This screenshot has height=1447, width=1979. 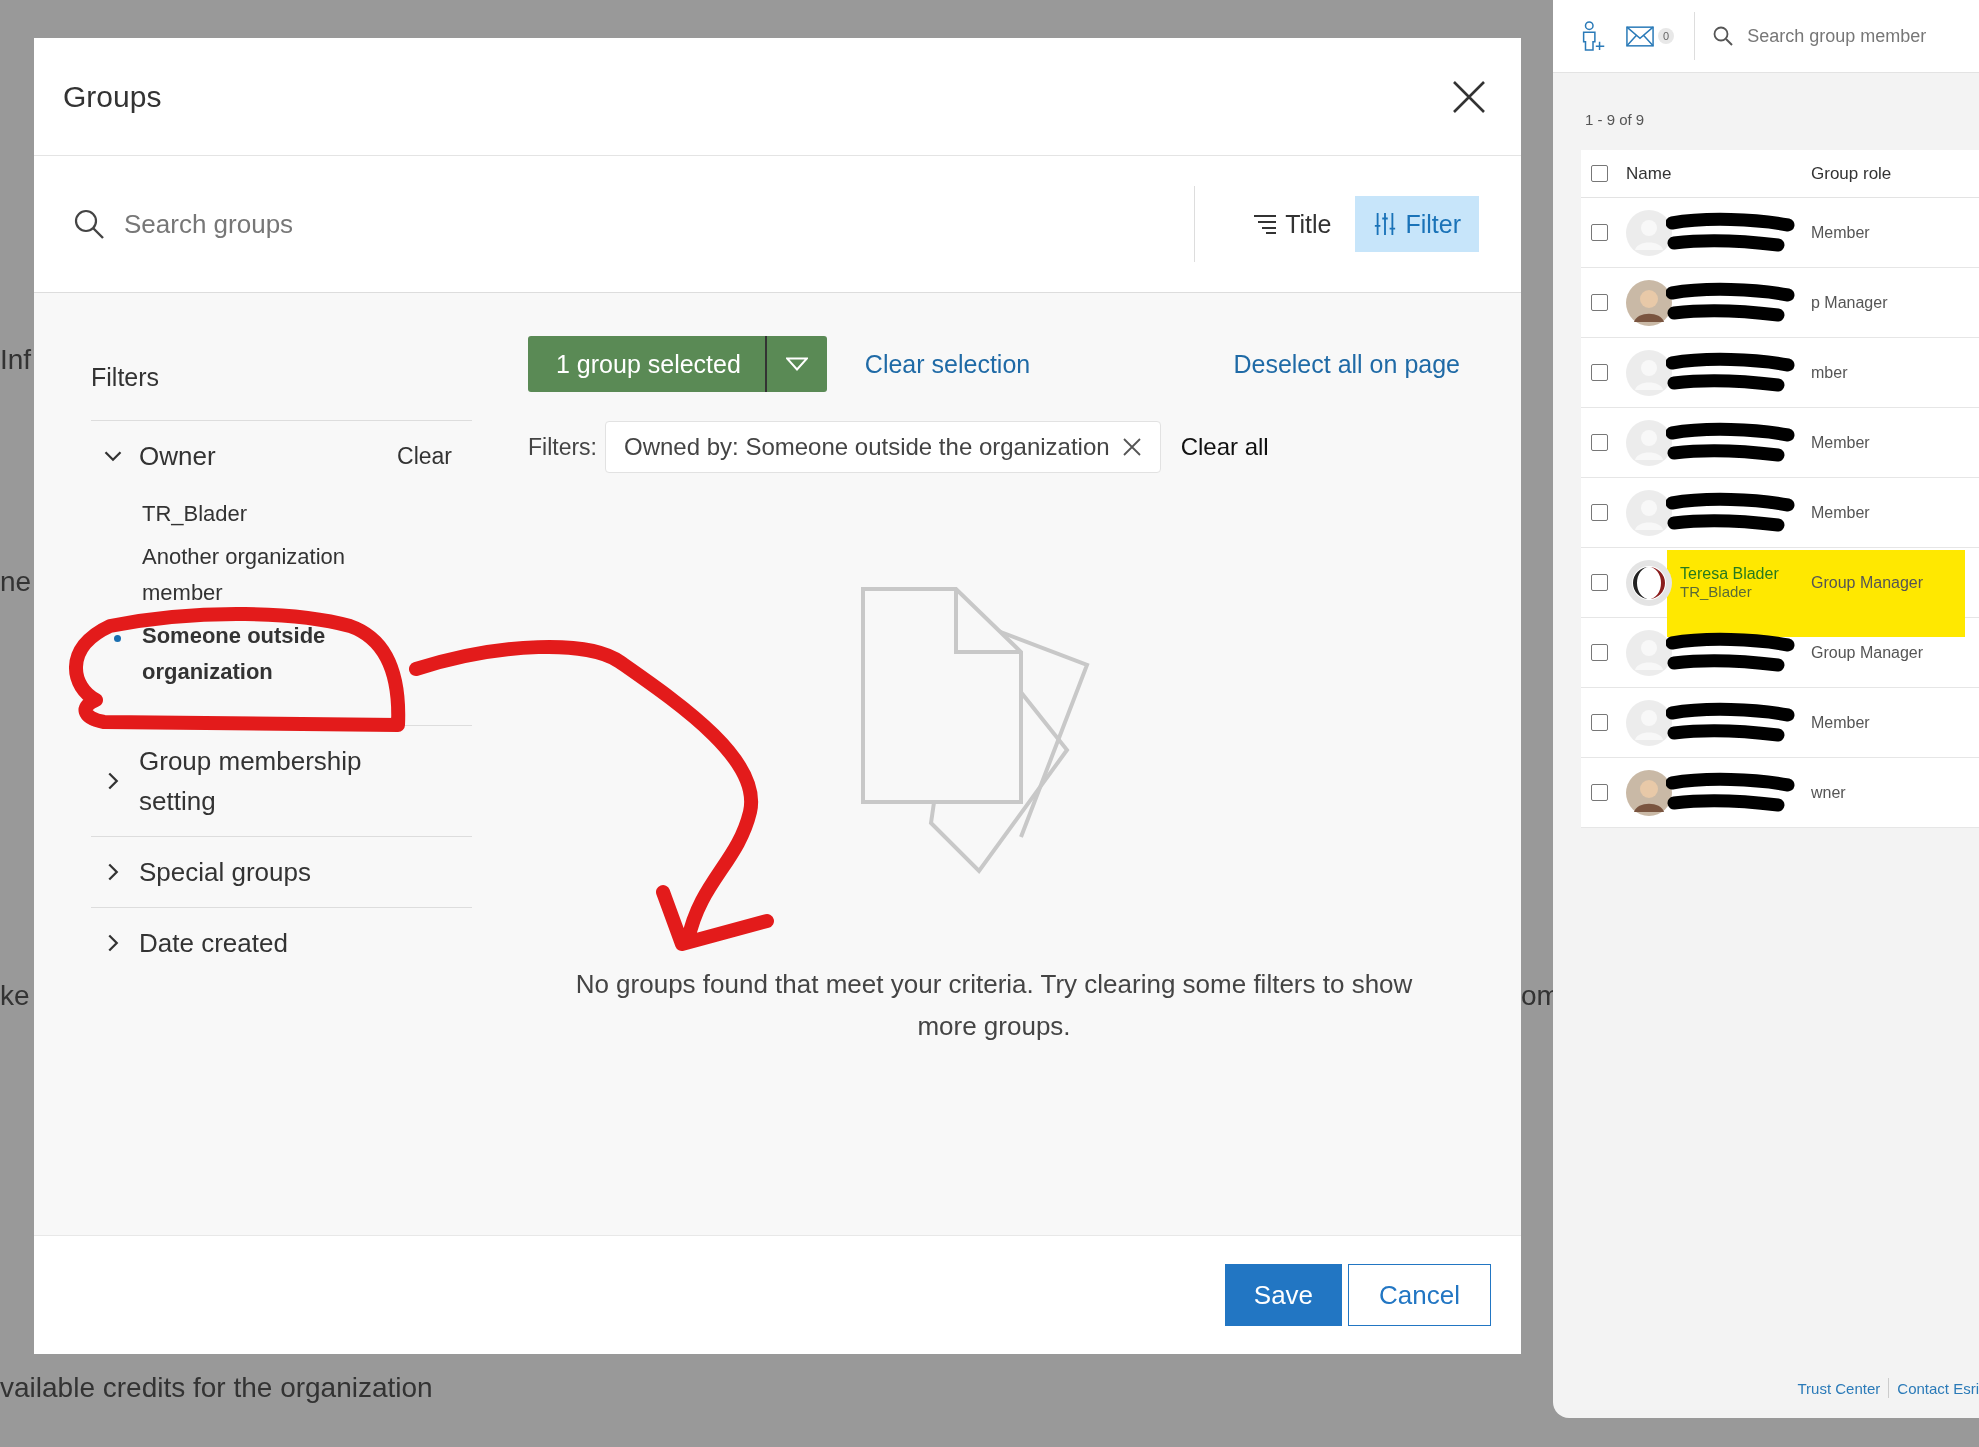 I want to click on filter-option: Someone outside organization, so click(x=234, y=654).